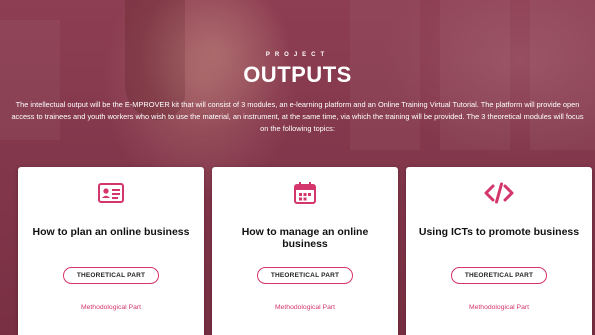  Describe the element at coordinates (111, 232) in the screenshot. I see `module-card-title: How to plan an online business` at that location.